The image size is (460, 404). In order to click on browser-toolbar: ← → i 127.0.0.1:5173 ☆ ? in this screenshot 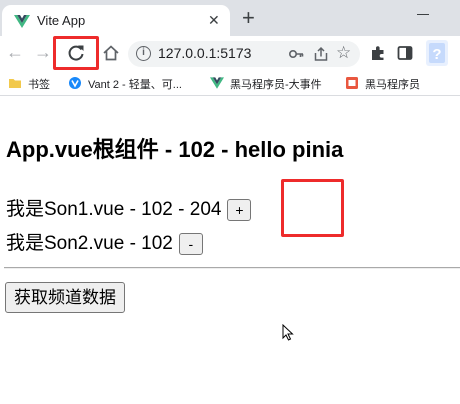, I will do `click(230, 53)`.